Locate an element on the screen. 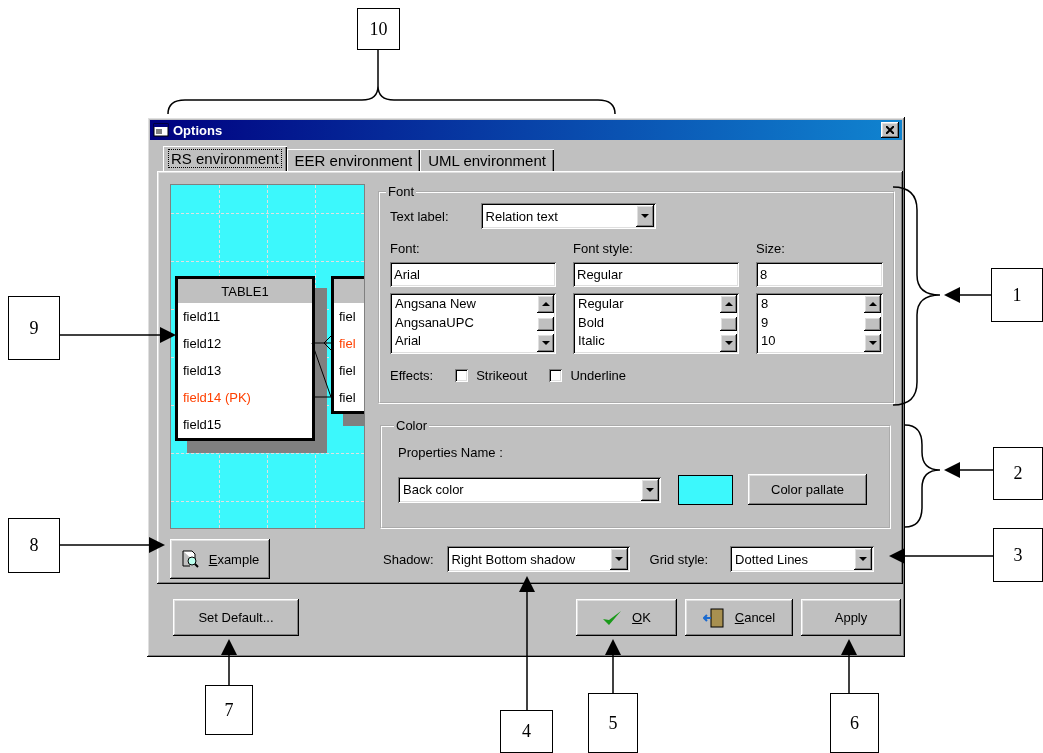  table-title: TABLE1 is located at coordinates (245, 291).